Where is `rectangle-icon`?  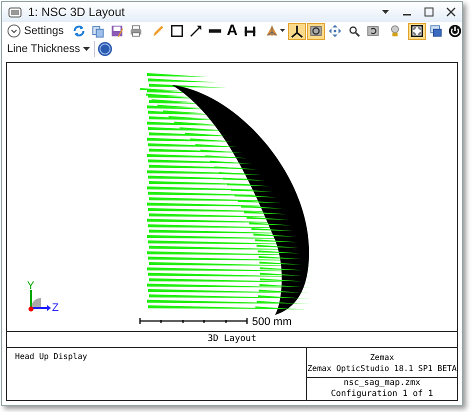 rectangle-icon is located at coordinates (177, 31).